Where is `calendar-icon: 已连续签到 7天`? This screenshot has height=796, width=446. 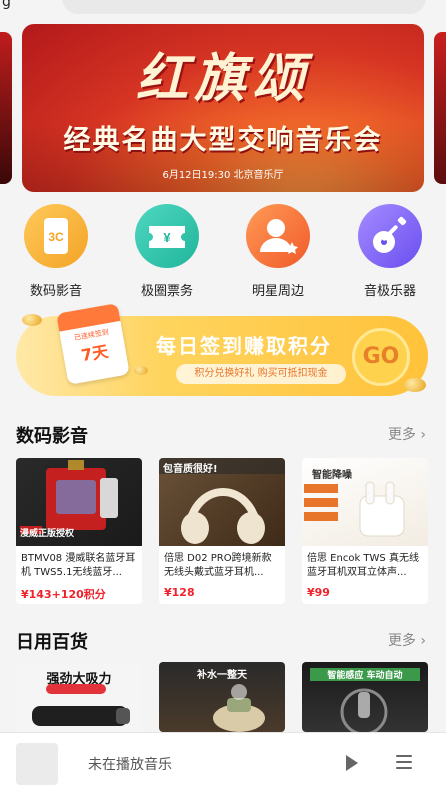 calendar-icon: 已连续签到 7天 is located at coordinates (93, 344).